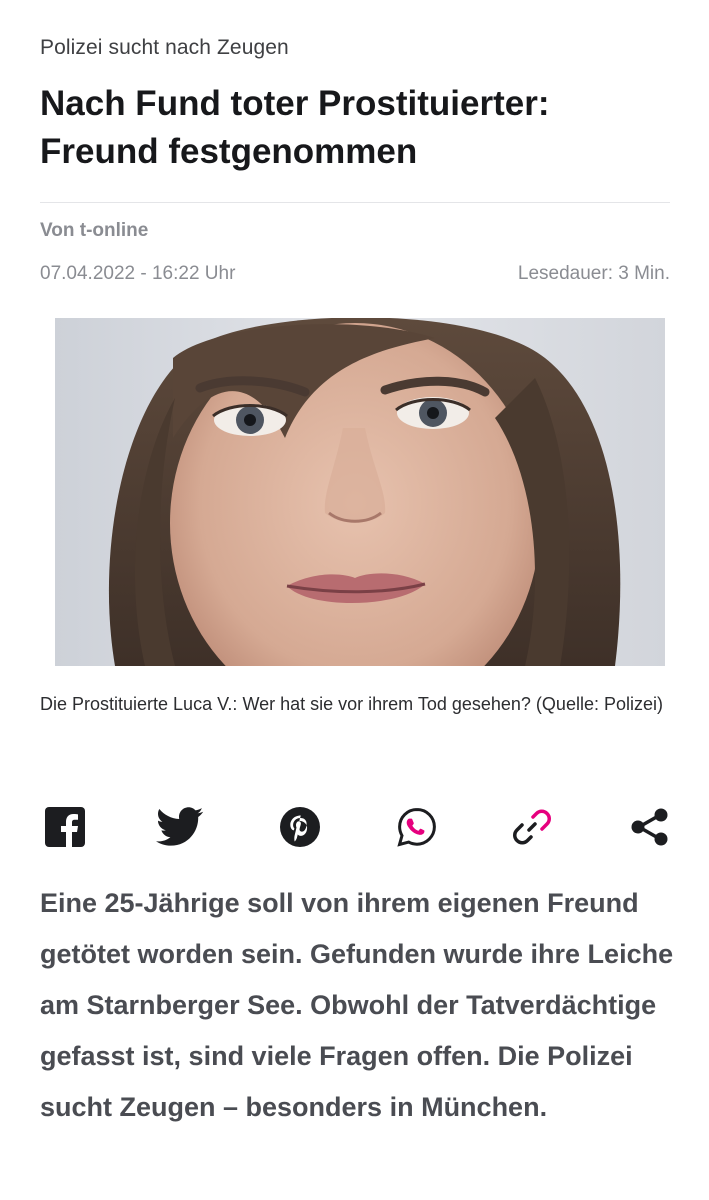 Image resolution: width=709 pixels, height=1200 pixels. I want to click on pinterest-icon, so click(300, 827).